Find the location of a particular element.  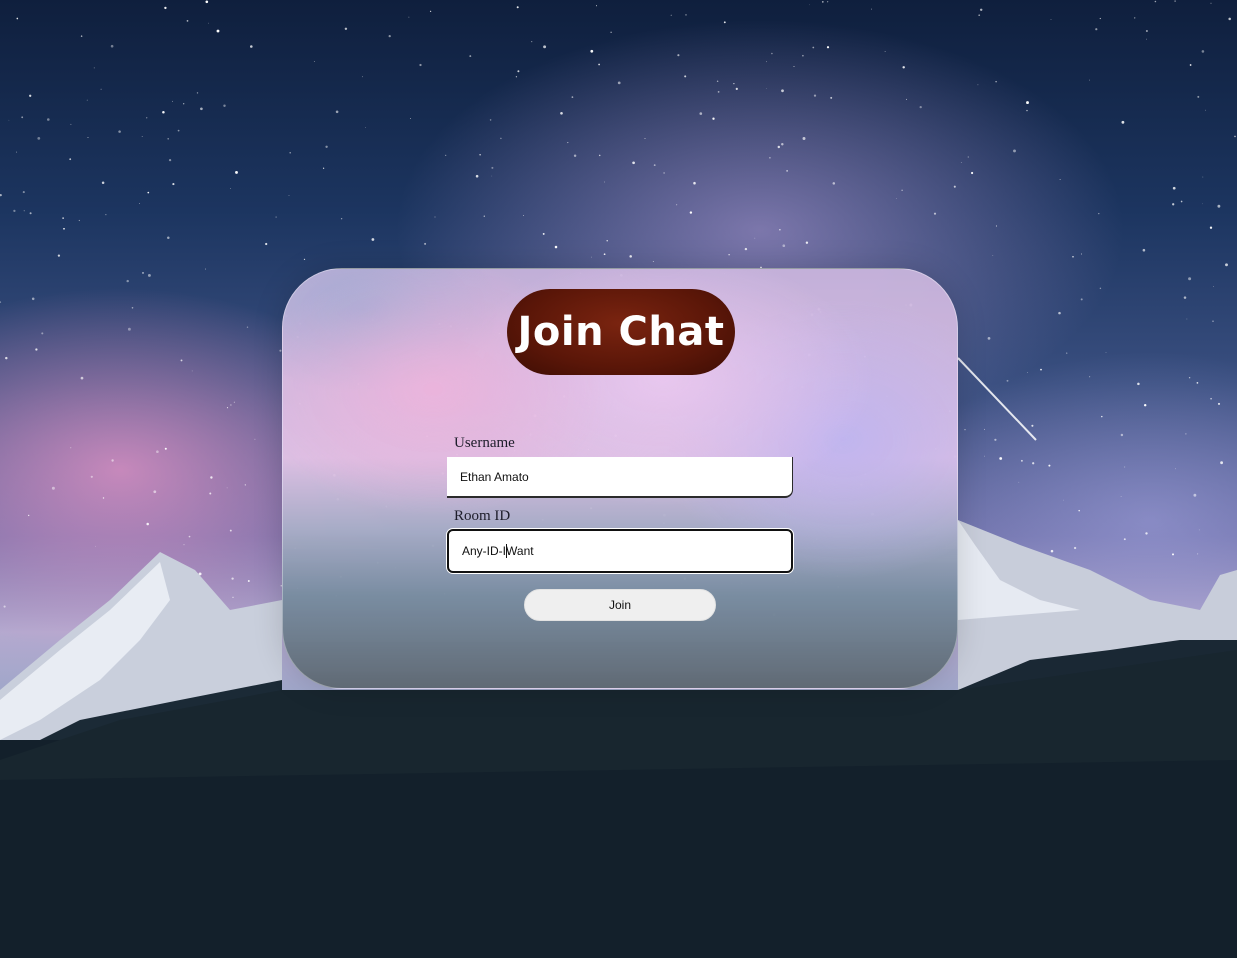

room-id-value-after-caret: Want is located at coordinates (520, 551).